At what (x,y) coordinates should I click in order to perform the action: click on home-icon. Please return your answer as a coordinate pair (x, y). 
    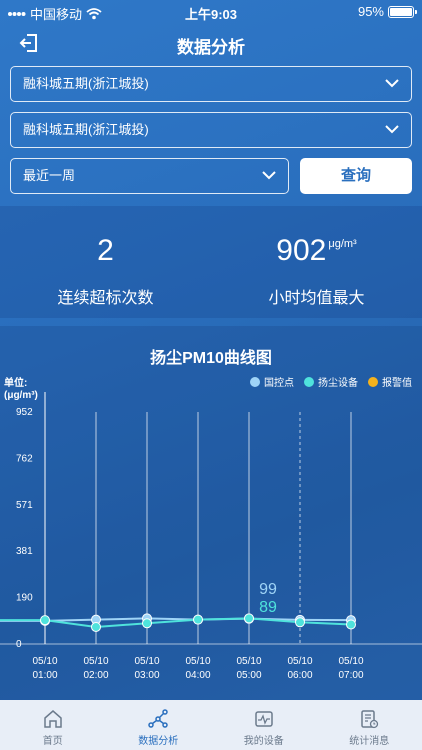
    Looking at the image, I should click on (53, 719).